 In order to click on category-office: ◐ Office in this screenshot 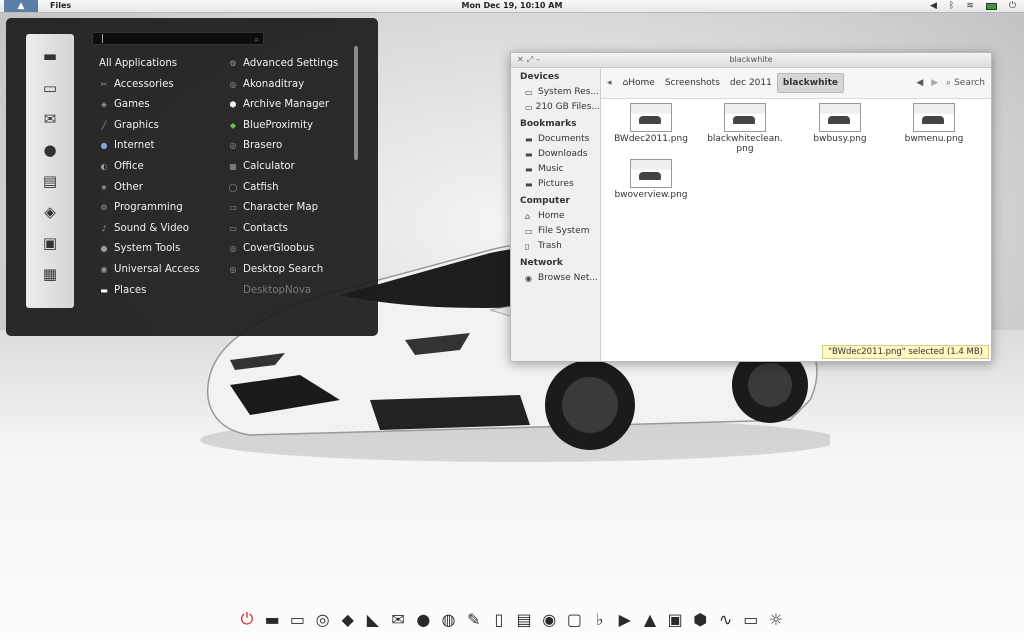, I will do `click(149, 167)`.